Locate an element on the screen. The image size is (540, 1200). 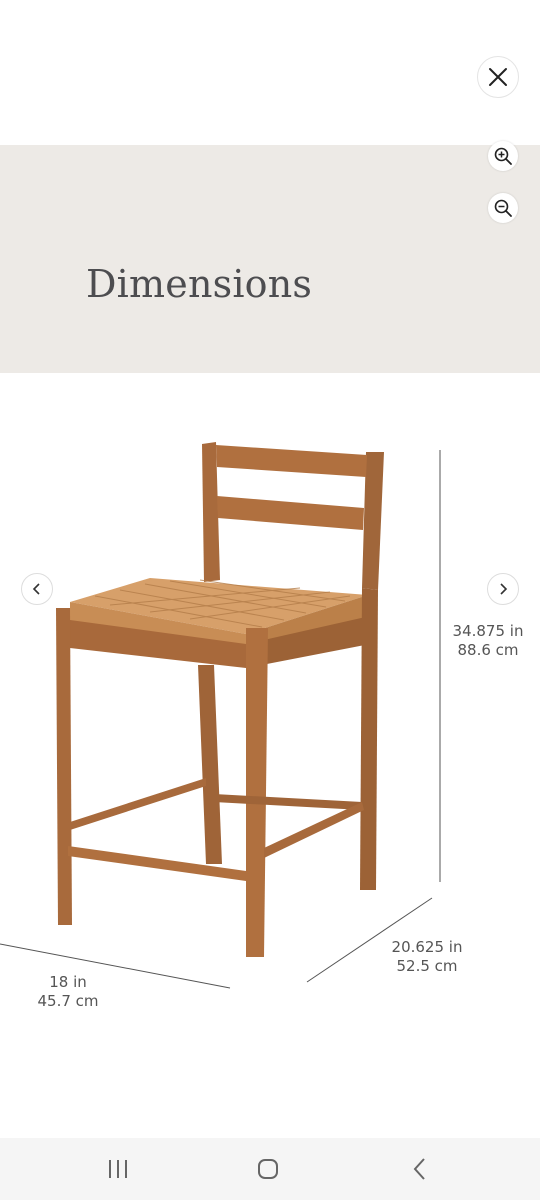
back-button is located at coordinates (420, 1169).